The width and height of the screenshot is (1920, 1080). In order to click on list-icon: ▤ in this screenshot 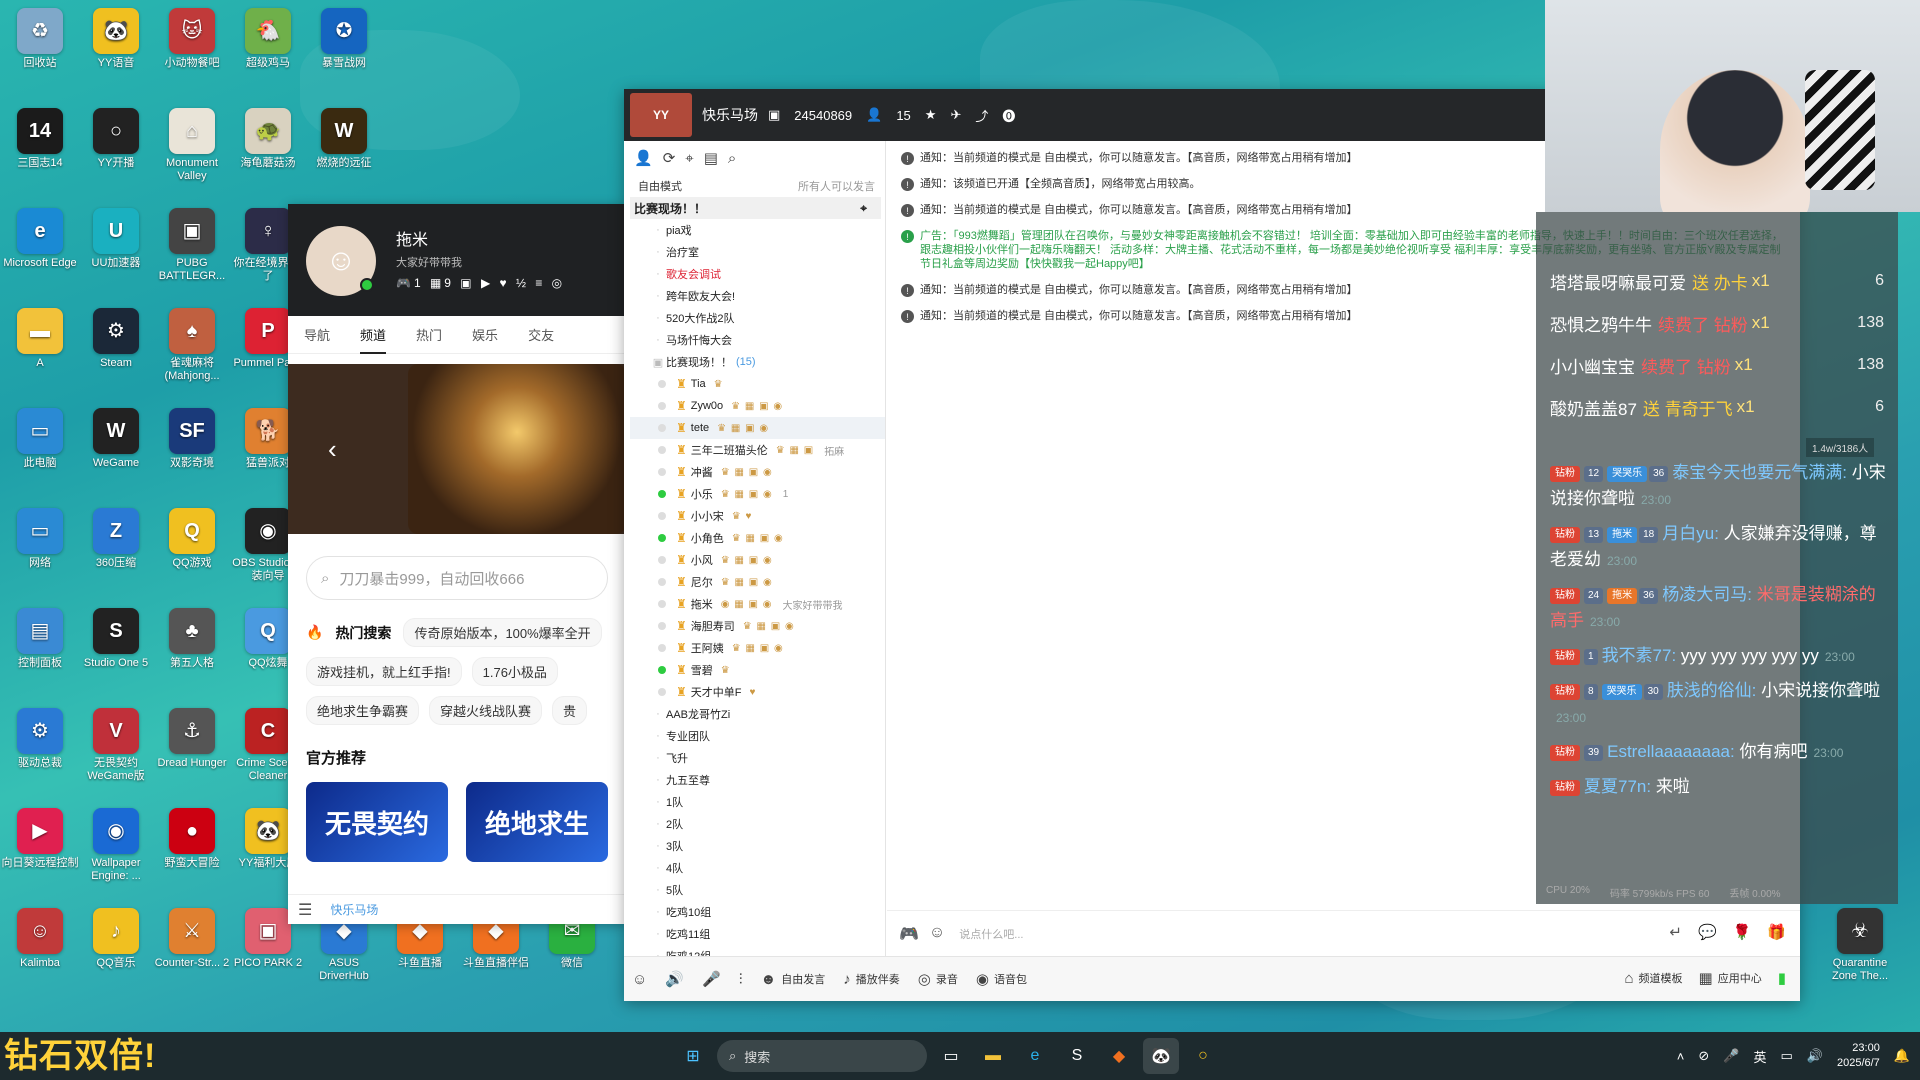, I will do `click(711, 158)`.